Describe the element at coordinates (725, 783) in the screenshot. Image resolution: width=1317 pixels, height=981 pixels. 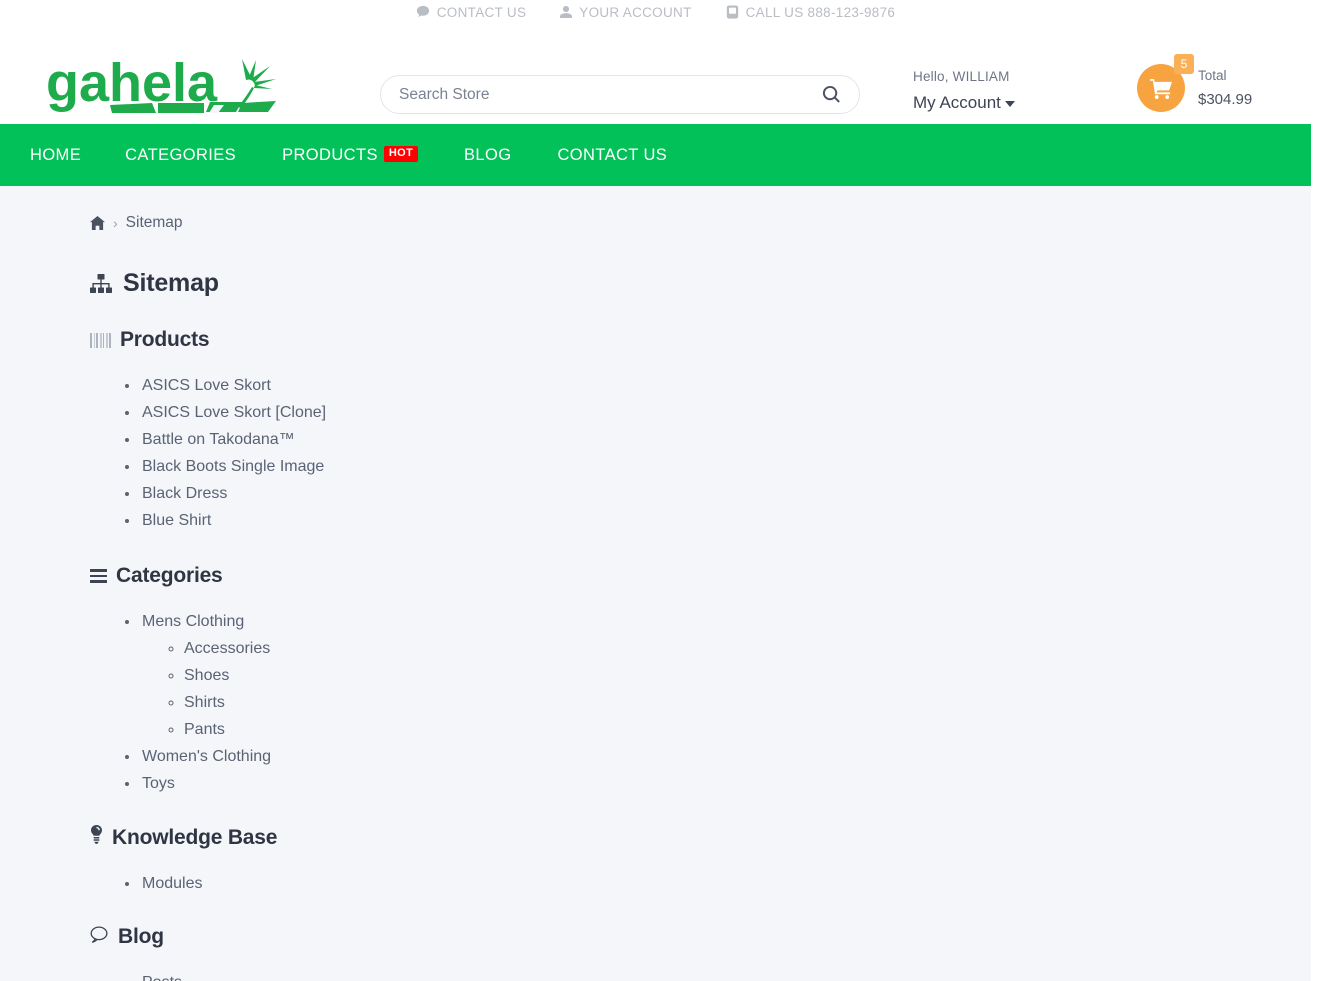
I see `list-item: Toys` at that location.